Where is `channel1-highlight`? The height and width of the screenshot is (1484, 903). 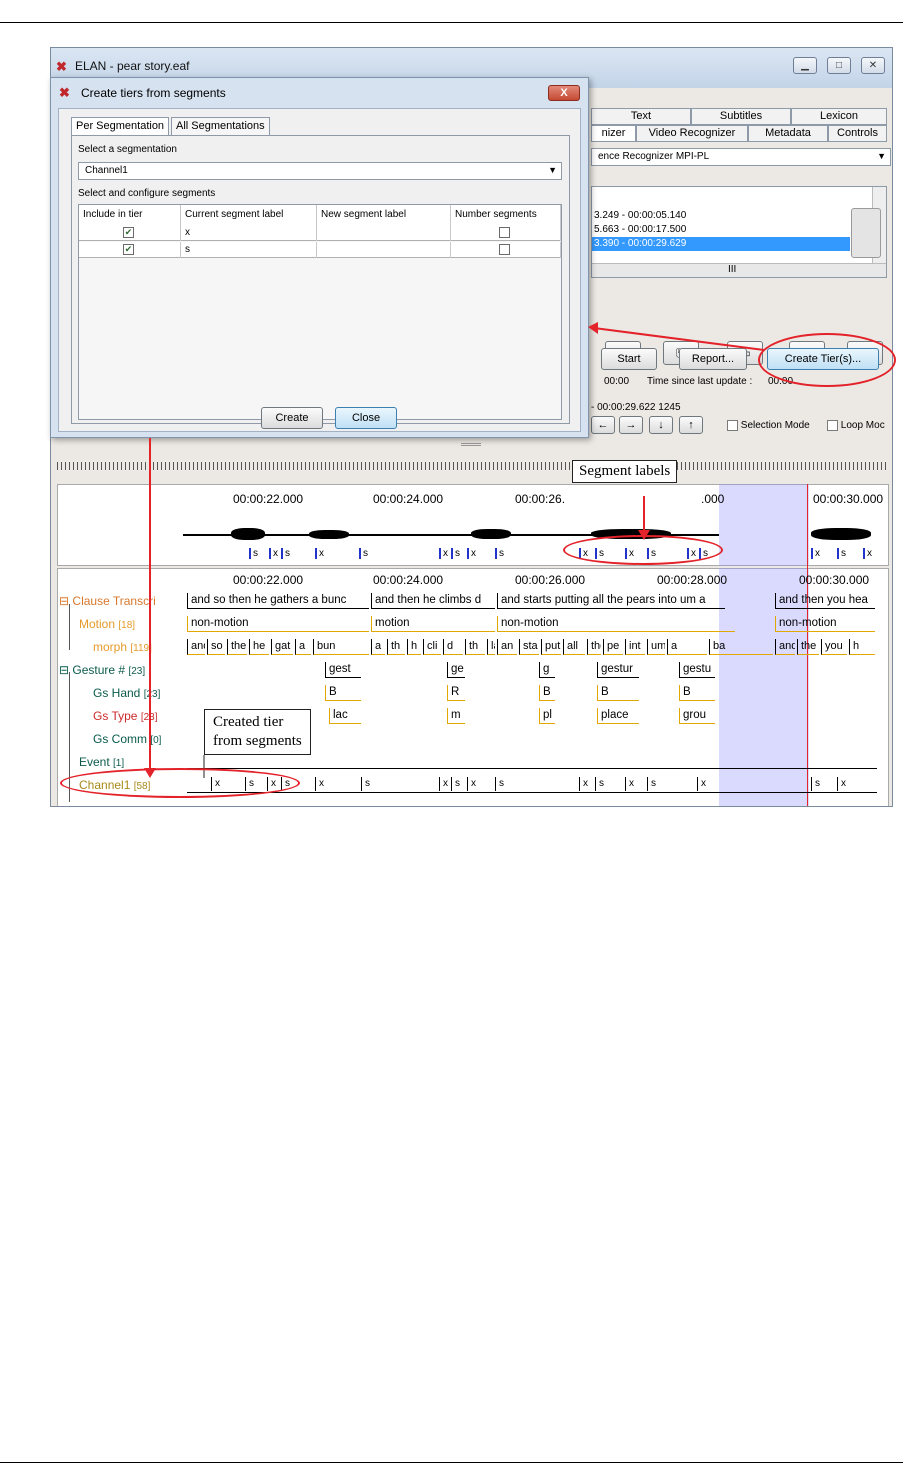 channel1-highlight is located at coordinates (180, 783).